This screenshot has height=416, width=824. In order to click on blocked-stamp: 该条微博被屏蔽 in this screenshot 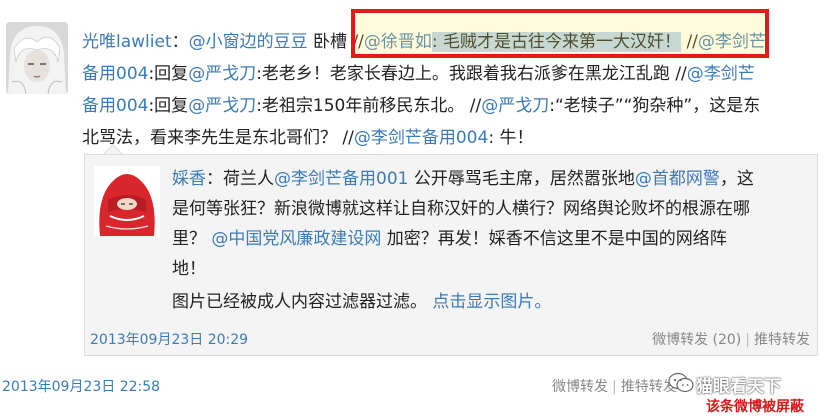, I will do `click(755, 407)`.